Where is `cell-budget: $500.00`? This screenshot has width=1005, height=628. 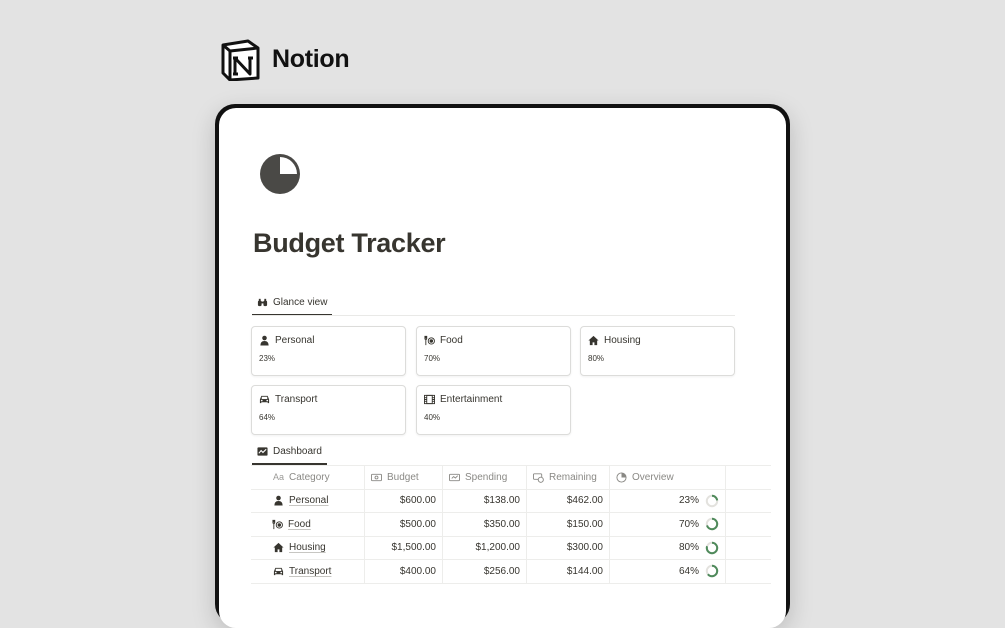
cell-budget: $500.00 is located at coordinates (404, 524).